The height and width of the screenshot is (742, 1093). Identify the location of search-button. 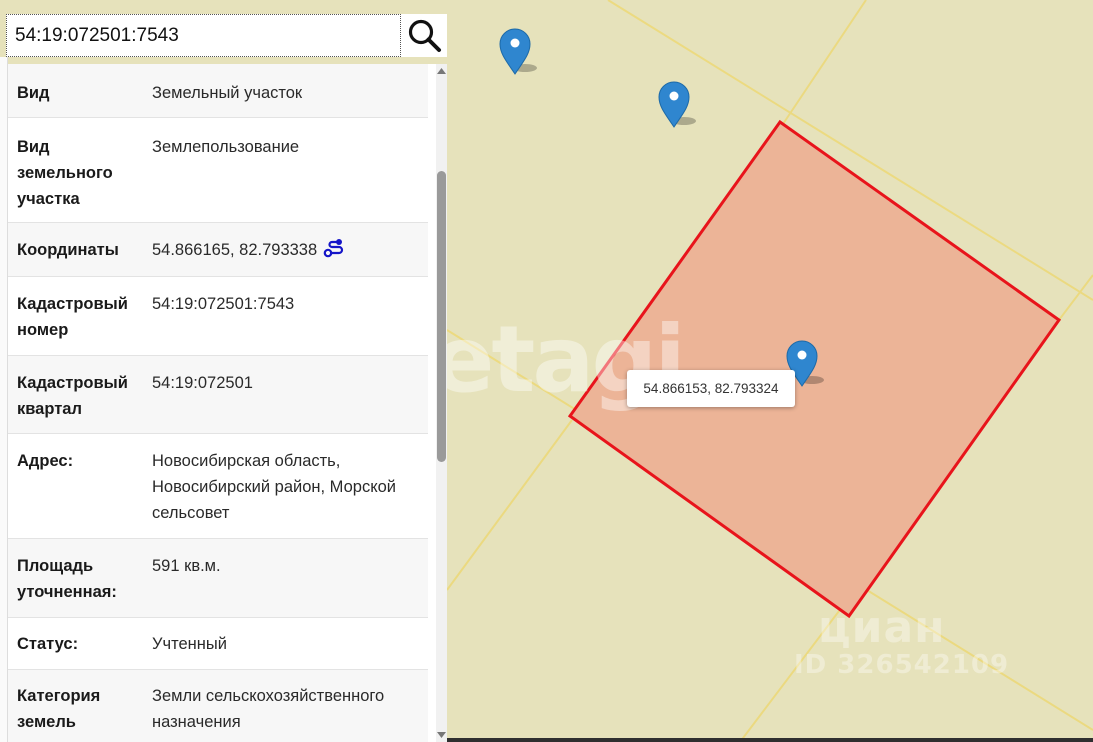
(425, 35).